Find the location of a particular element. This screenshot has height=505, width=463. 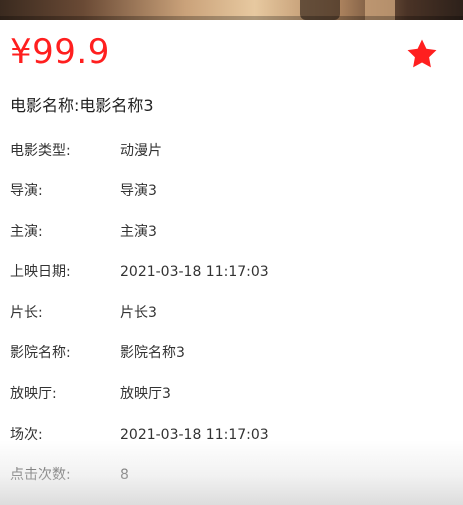

detail-value: 主演3 is located at coordinates (138, 232).